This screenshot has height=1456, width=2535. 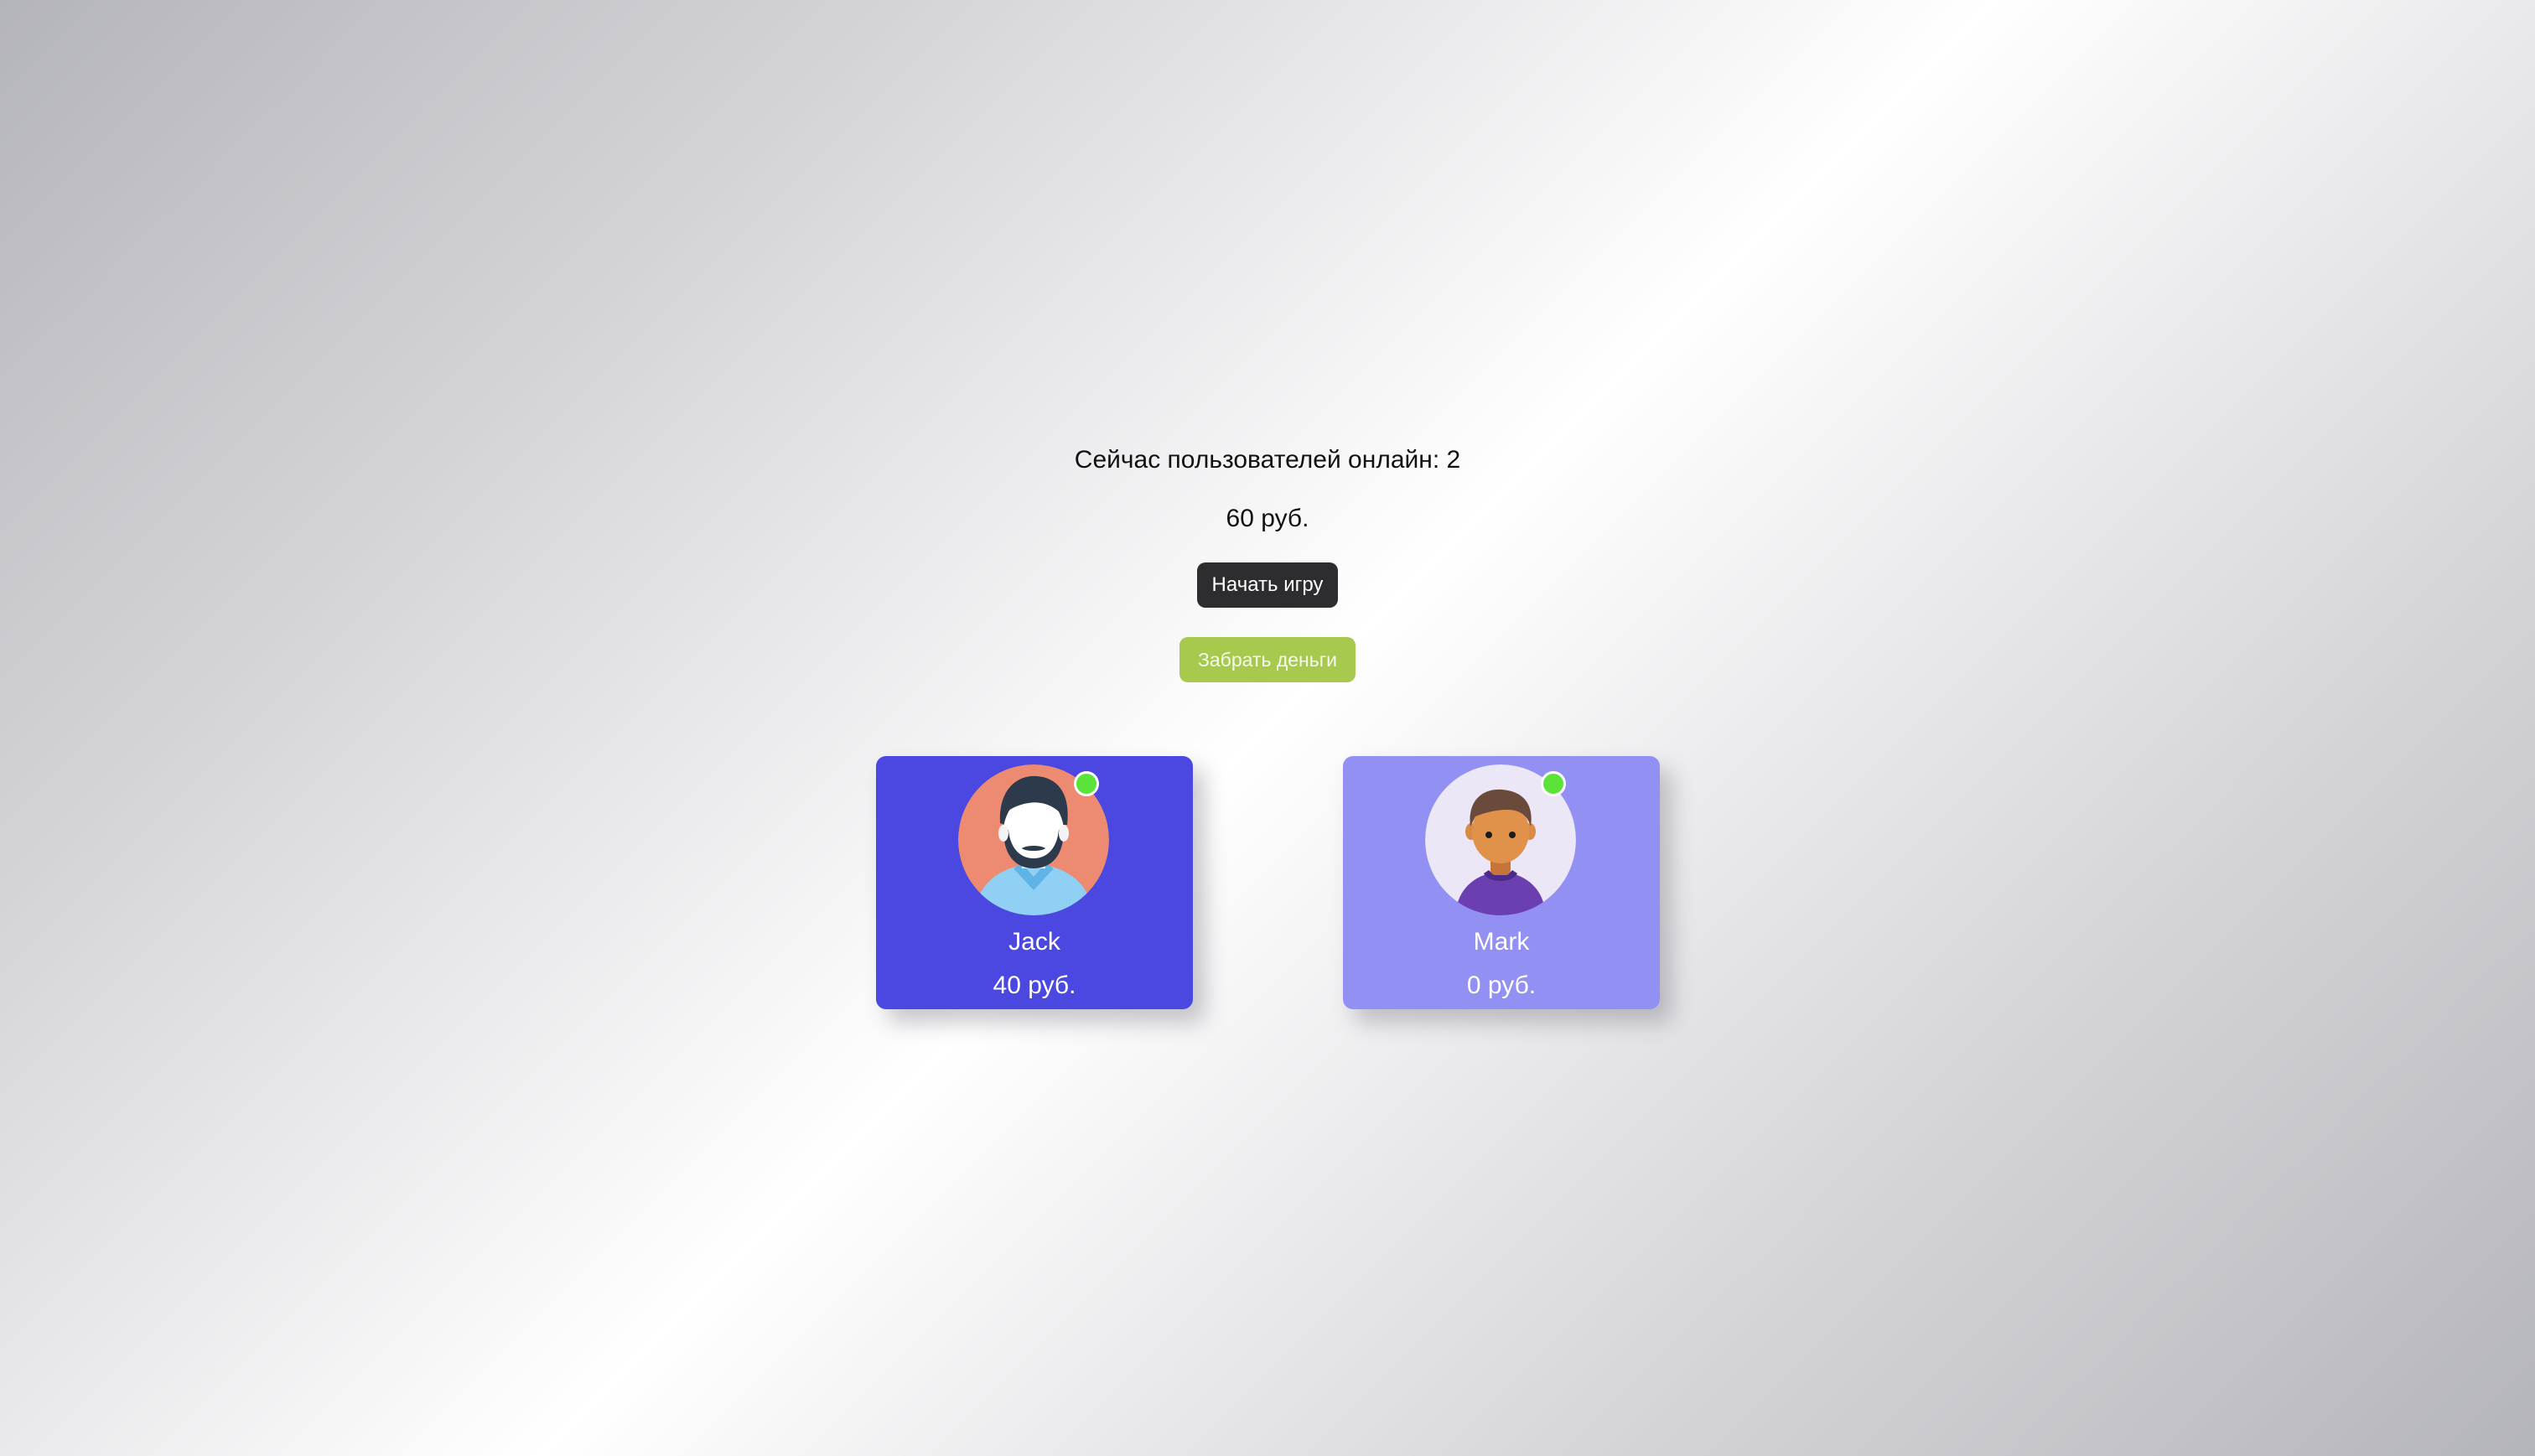 What do you see at coordinates (1267, 460) in the screenshot?
I see `online-users-count: Сейчас пользователей онлайн: 2` at bounding box center [1267, 460].